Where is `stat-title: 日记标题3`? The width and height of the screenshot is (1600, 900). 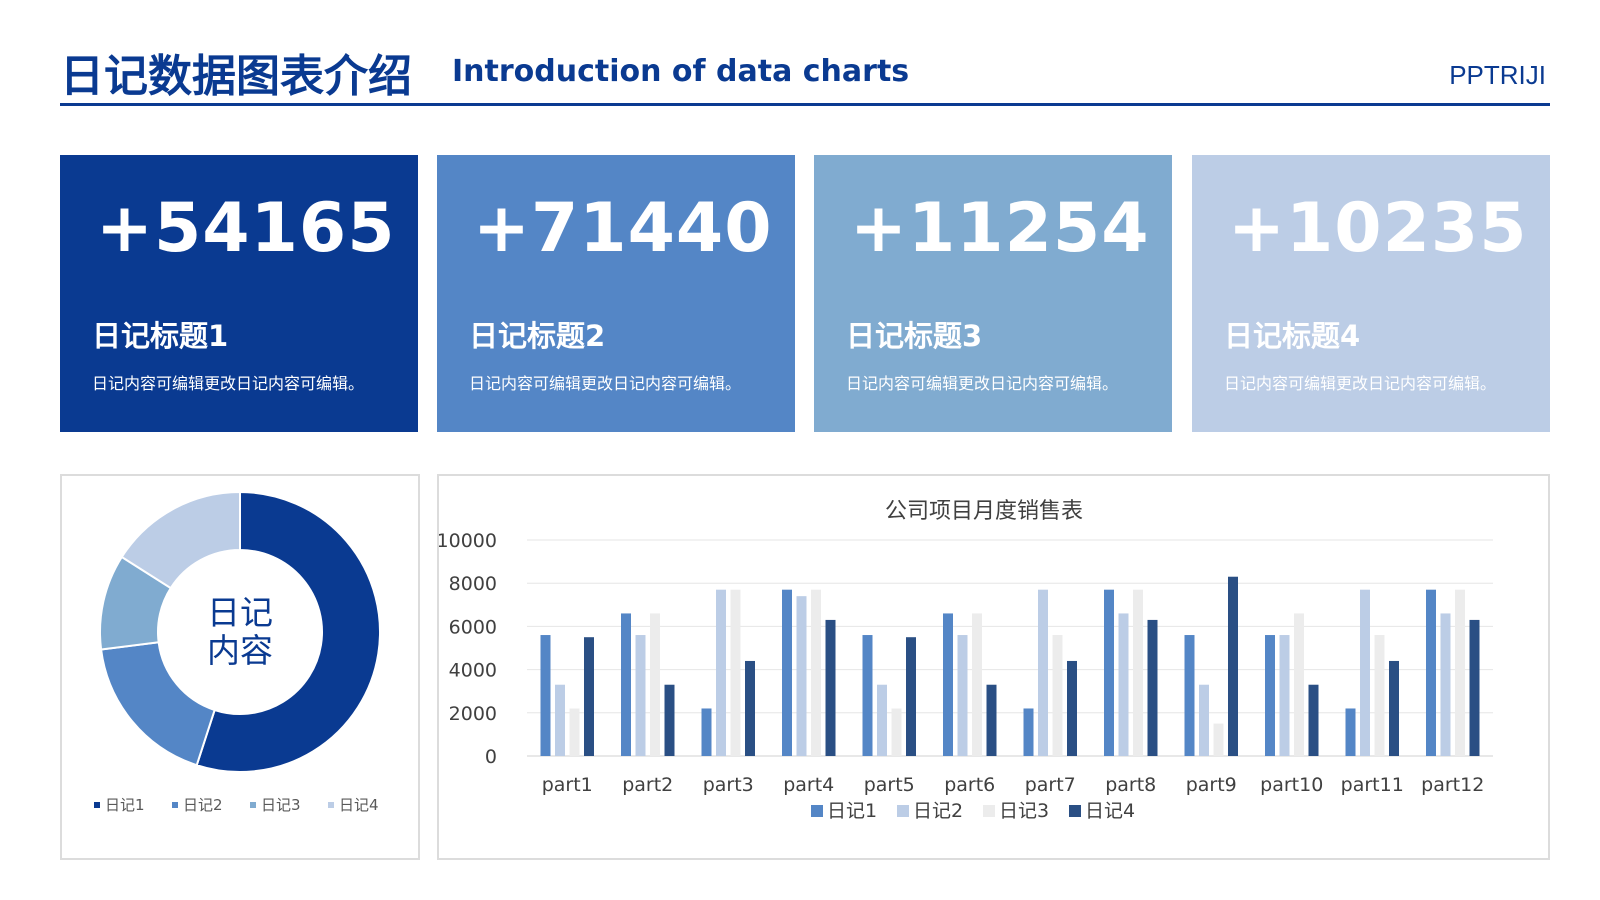 stat-title: 日记标题3 is located at coordinates (914, 336).